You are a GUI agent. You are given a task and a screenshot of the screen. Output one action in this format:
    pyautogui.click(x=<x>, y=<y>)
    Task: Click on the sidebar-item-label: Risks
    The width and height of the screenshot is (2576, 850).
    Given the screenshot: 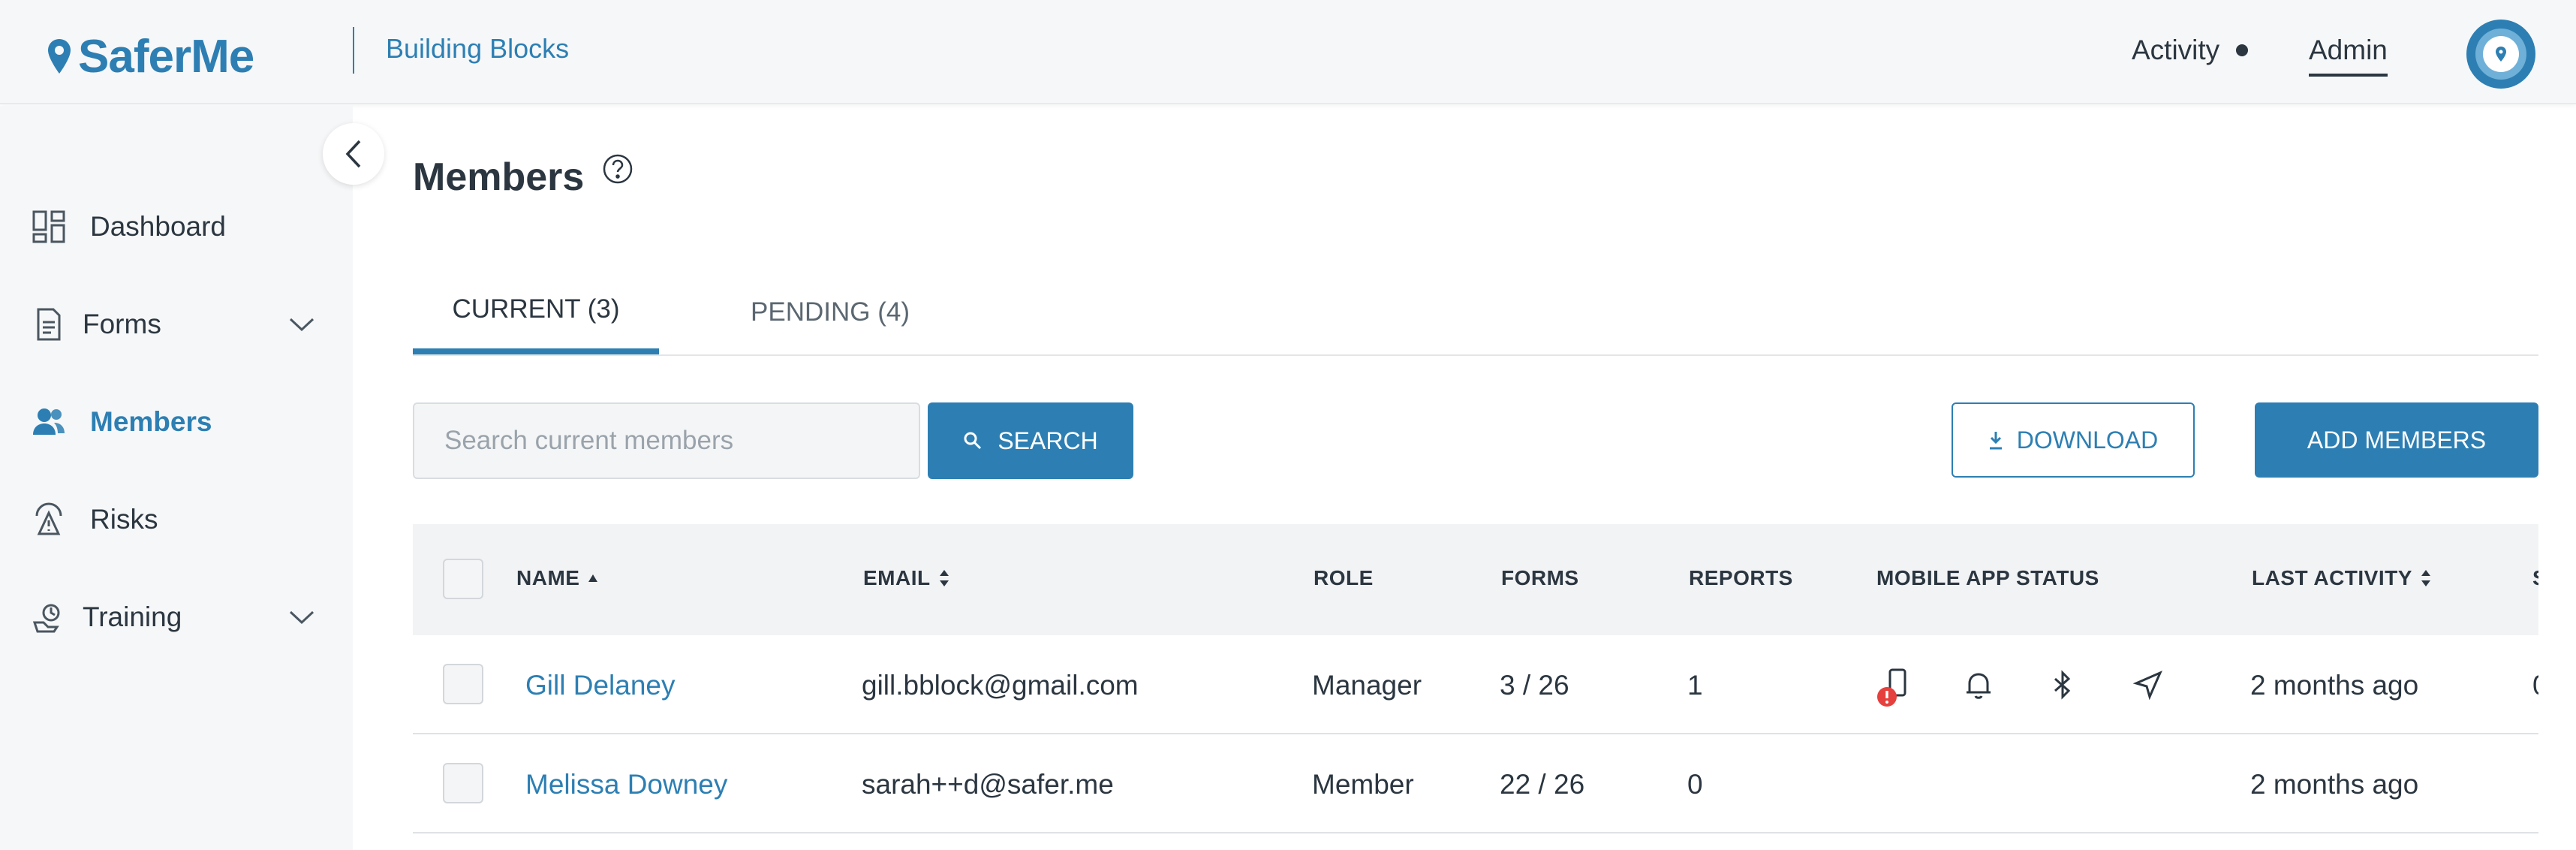 What is the action you would take?
    pyautogui.click(x=124, y=519)
    